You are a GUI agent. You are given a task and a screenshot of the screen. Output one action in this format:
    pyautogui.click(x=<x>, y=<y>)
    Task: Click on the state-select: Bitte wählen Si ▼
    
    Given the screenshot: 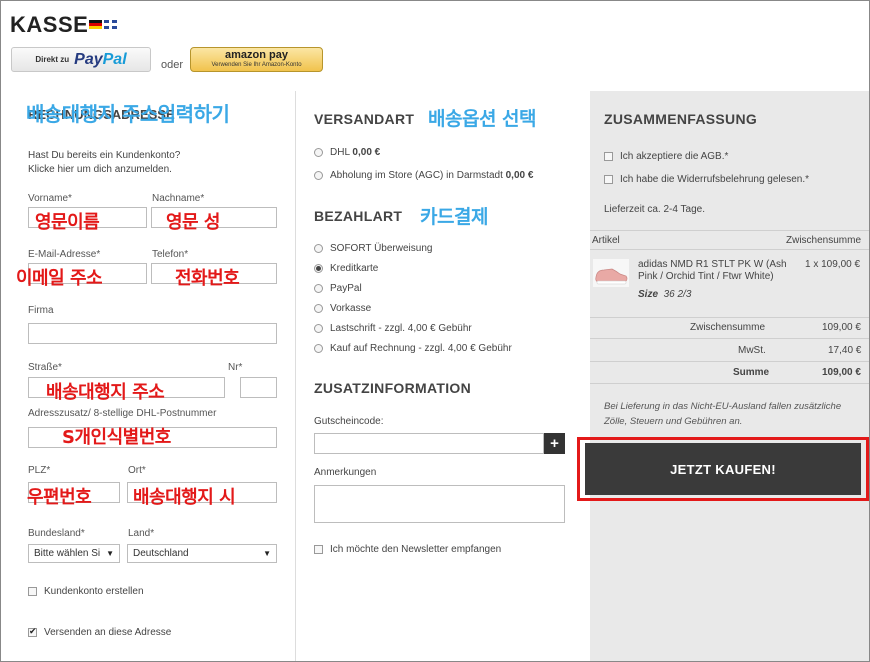 What is the action you would take?
    pyautogui.click(x=74, y=553)
    